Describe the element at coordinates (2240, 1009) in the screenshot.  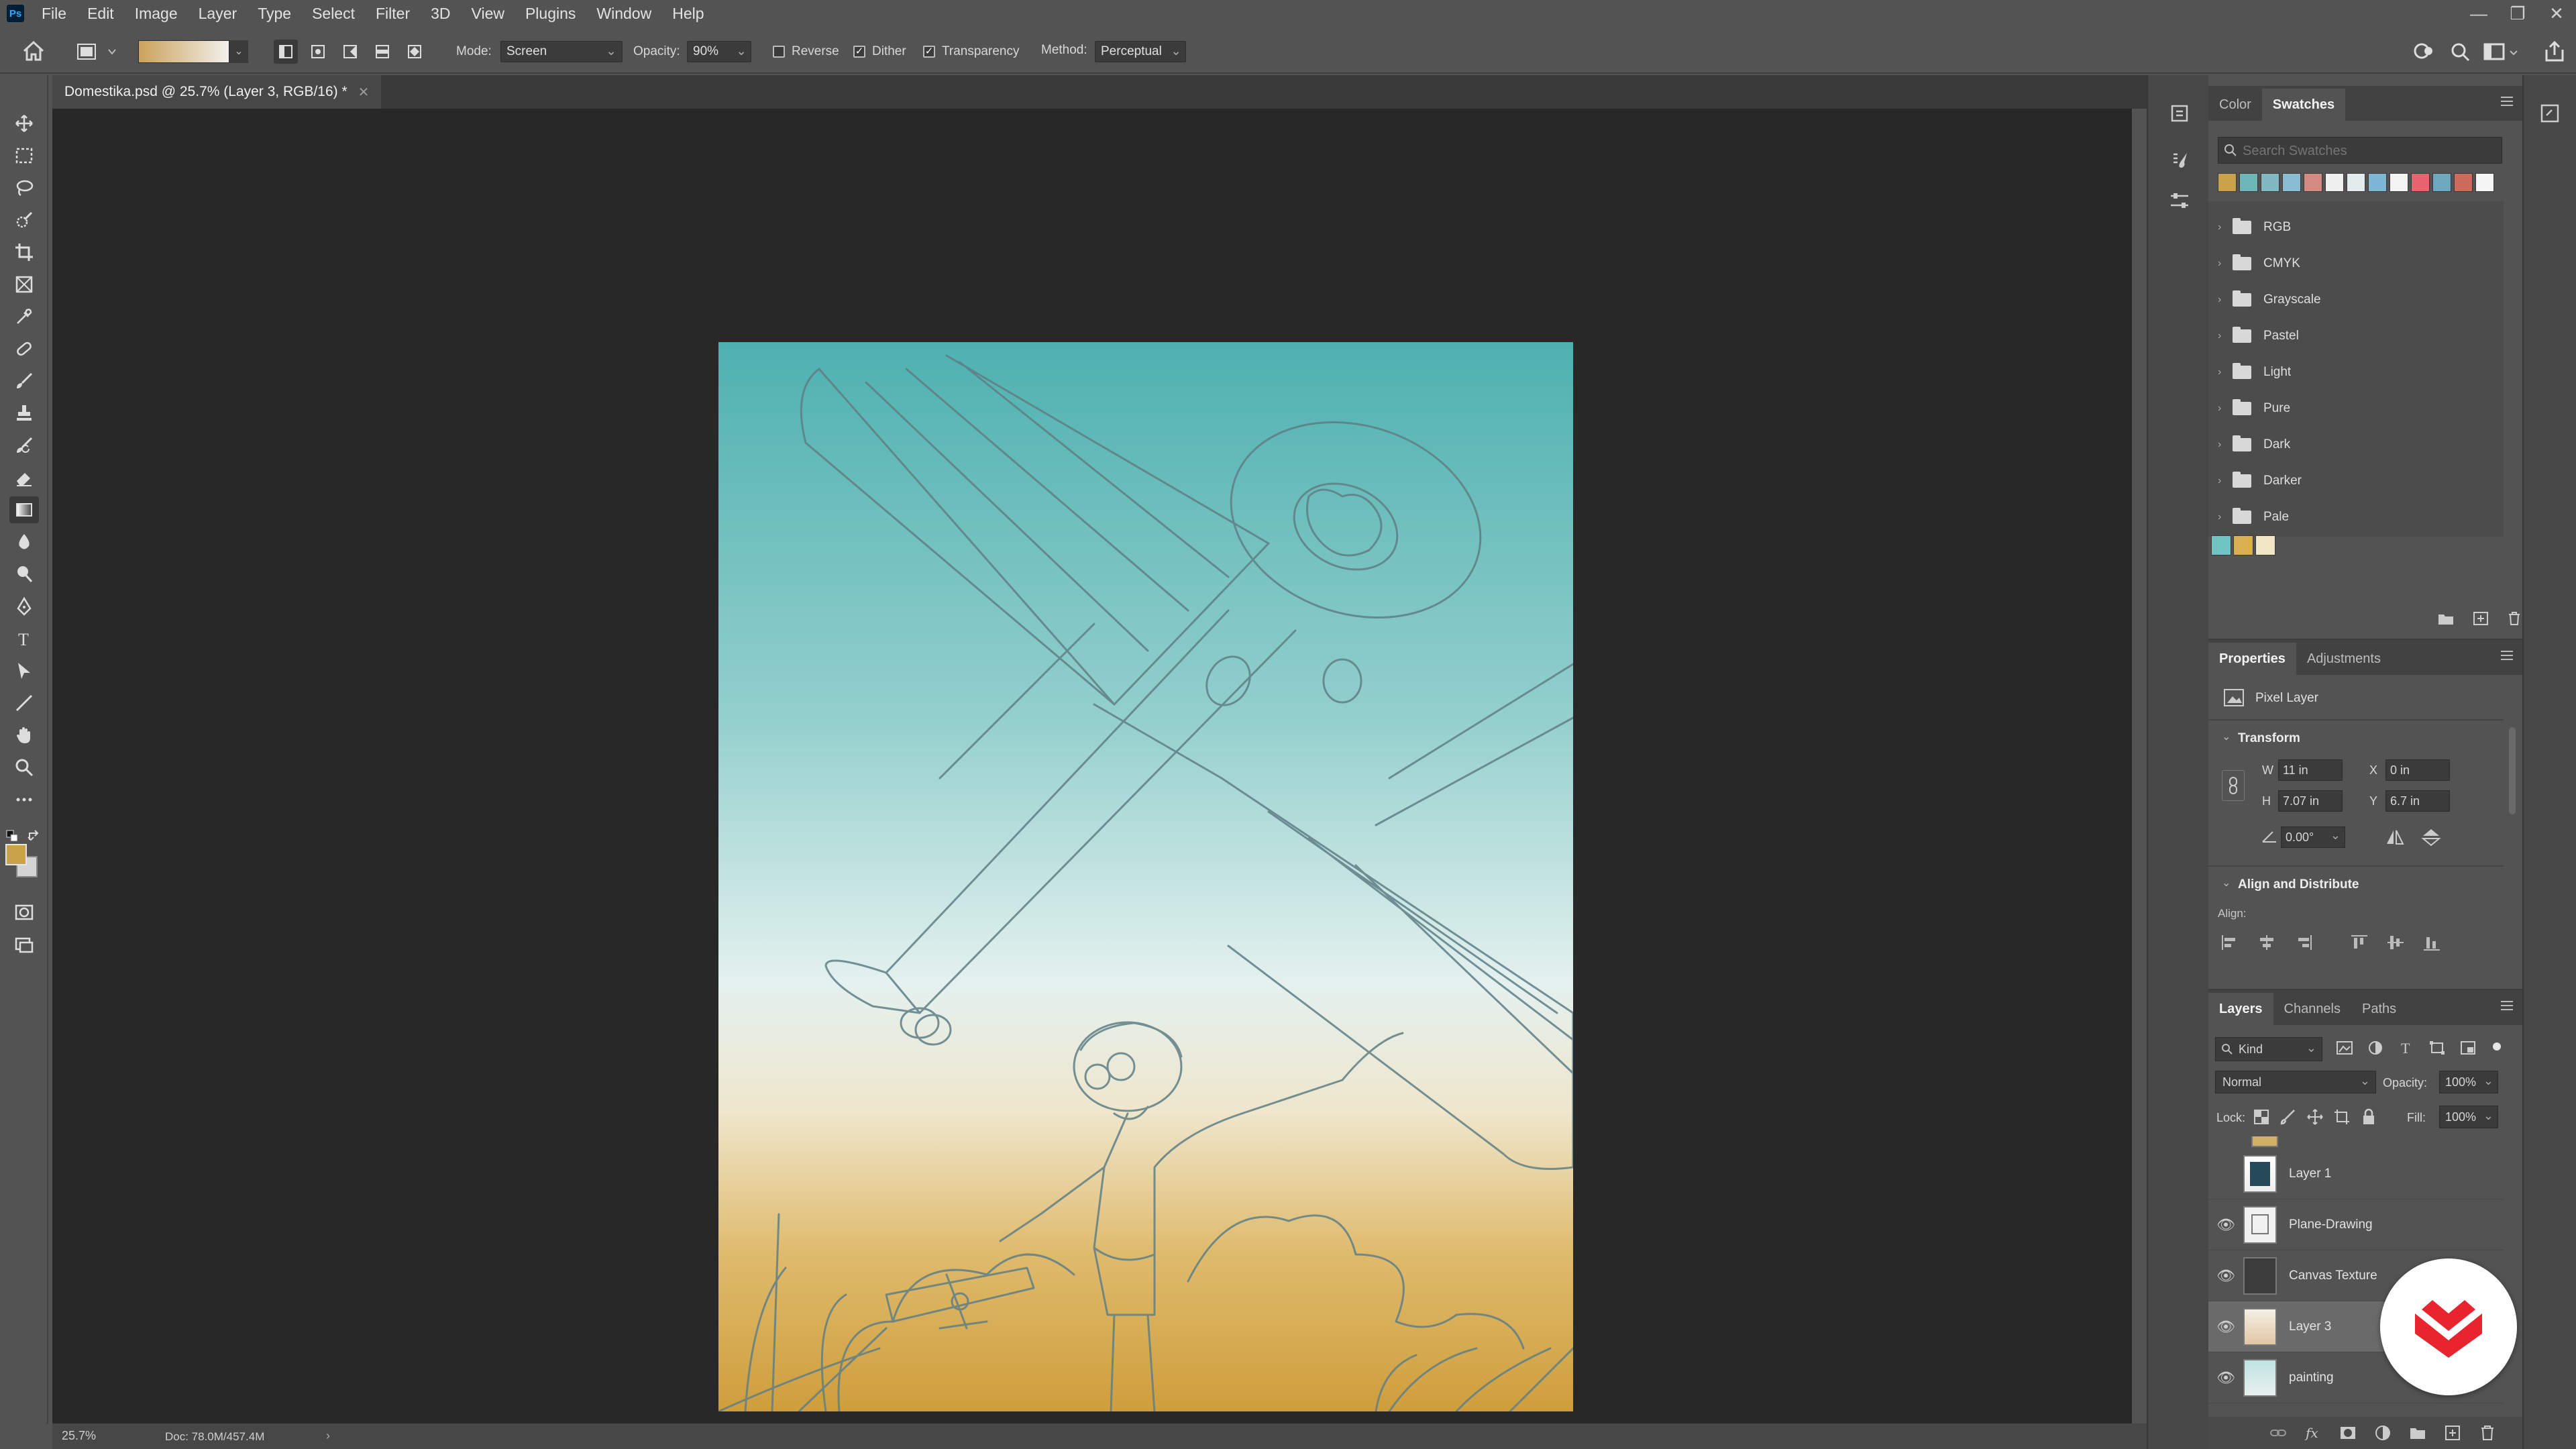
I see `tab-layers: Layers` at that location.